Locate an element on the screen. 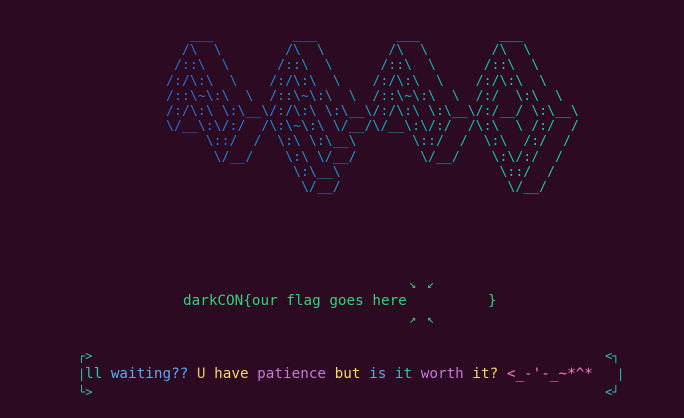 Image resolution: width=684 pixels, height=418 pixels. prompt-word: <_-'-_~*^* is located at coordinates (549, 374).